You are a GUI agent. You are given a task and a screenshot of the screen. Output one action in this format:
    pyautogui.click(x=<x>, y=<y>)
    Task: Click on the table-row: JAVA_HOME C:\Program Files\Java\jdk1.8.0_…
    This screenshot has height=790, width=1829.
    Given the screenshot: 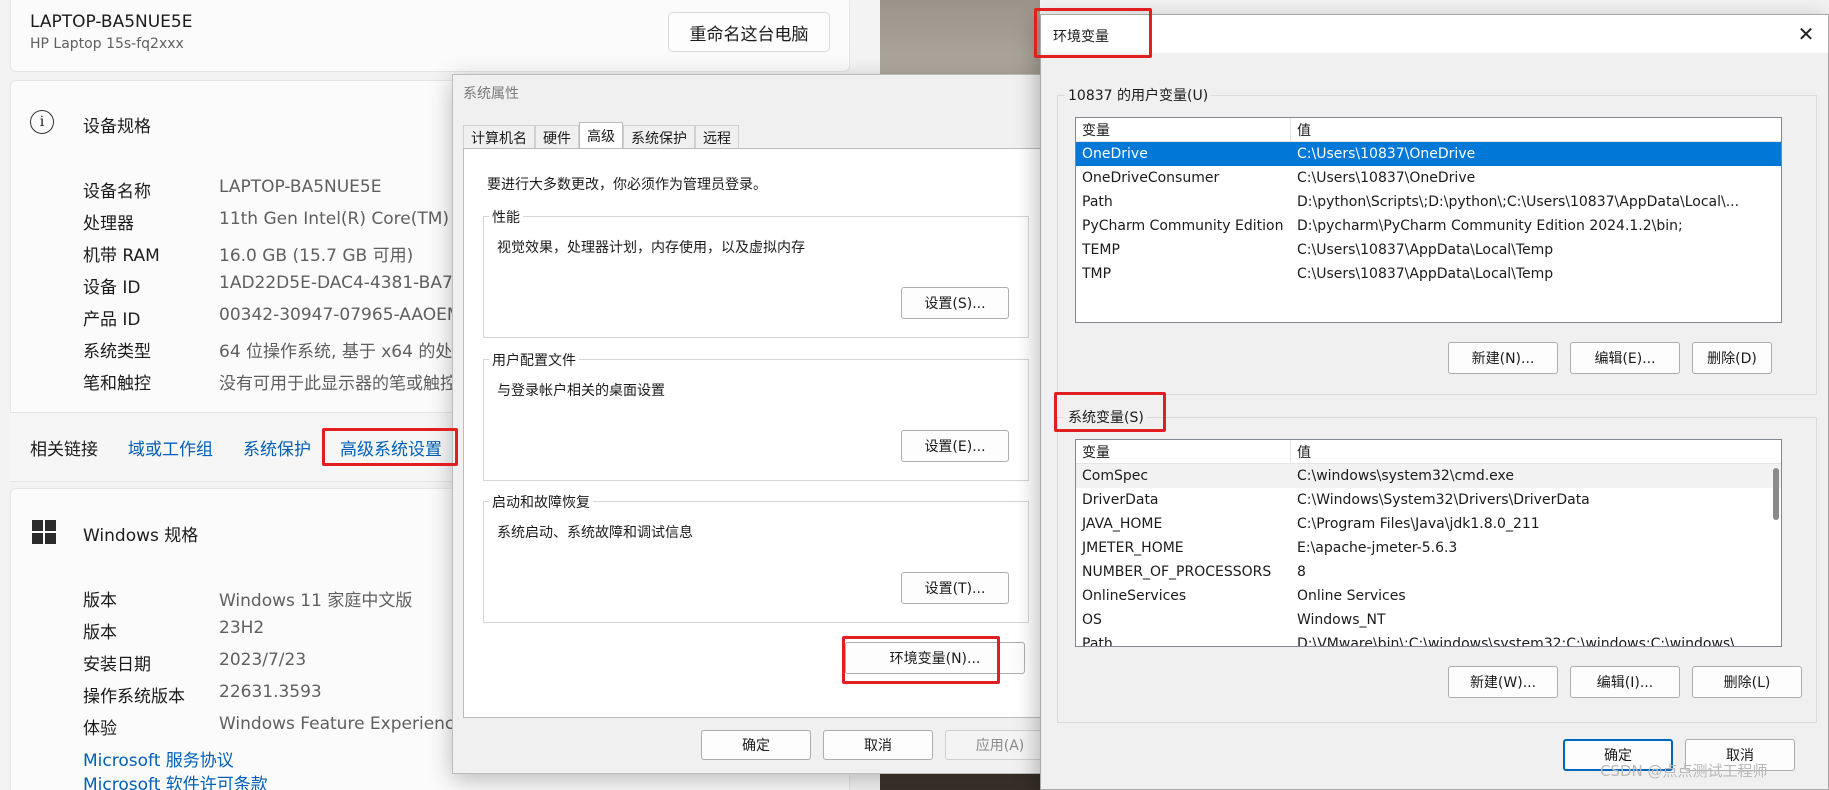 What is the action you would take?
    pyautogui.click(x=1428, y=524)
    